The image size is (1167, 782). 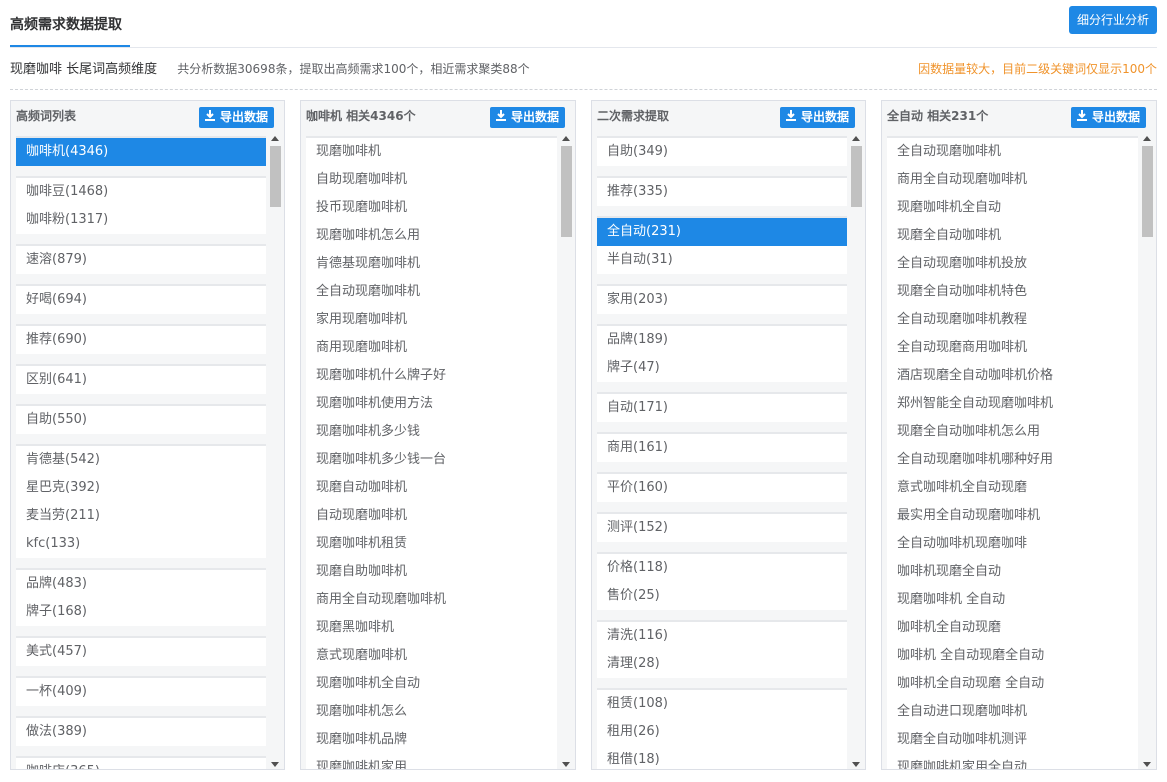 What do you see at coordinates (722, 568) in the screenshot?
I see `list-item: 价格(118)` at bounding box center [722, 568].